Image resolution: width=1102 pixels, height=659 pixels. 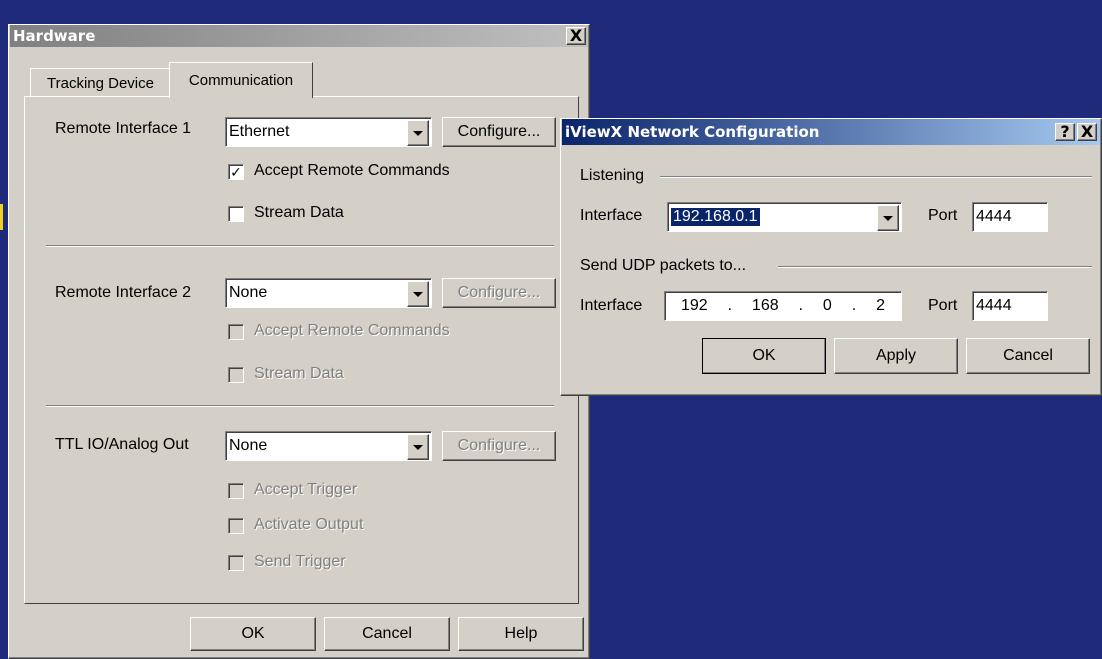 I want to click on send-udp-group-line, so click(x=935, y=267).